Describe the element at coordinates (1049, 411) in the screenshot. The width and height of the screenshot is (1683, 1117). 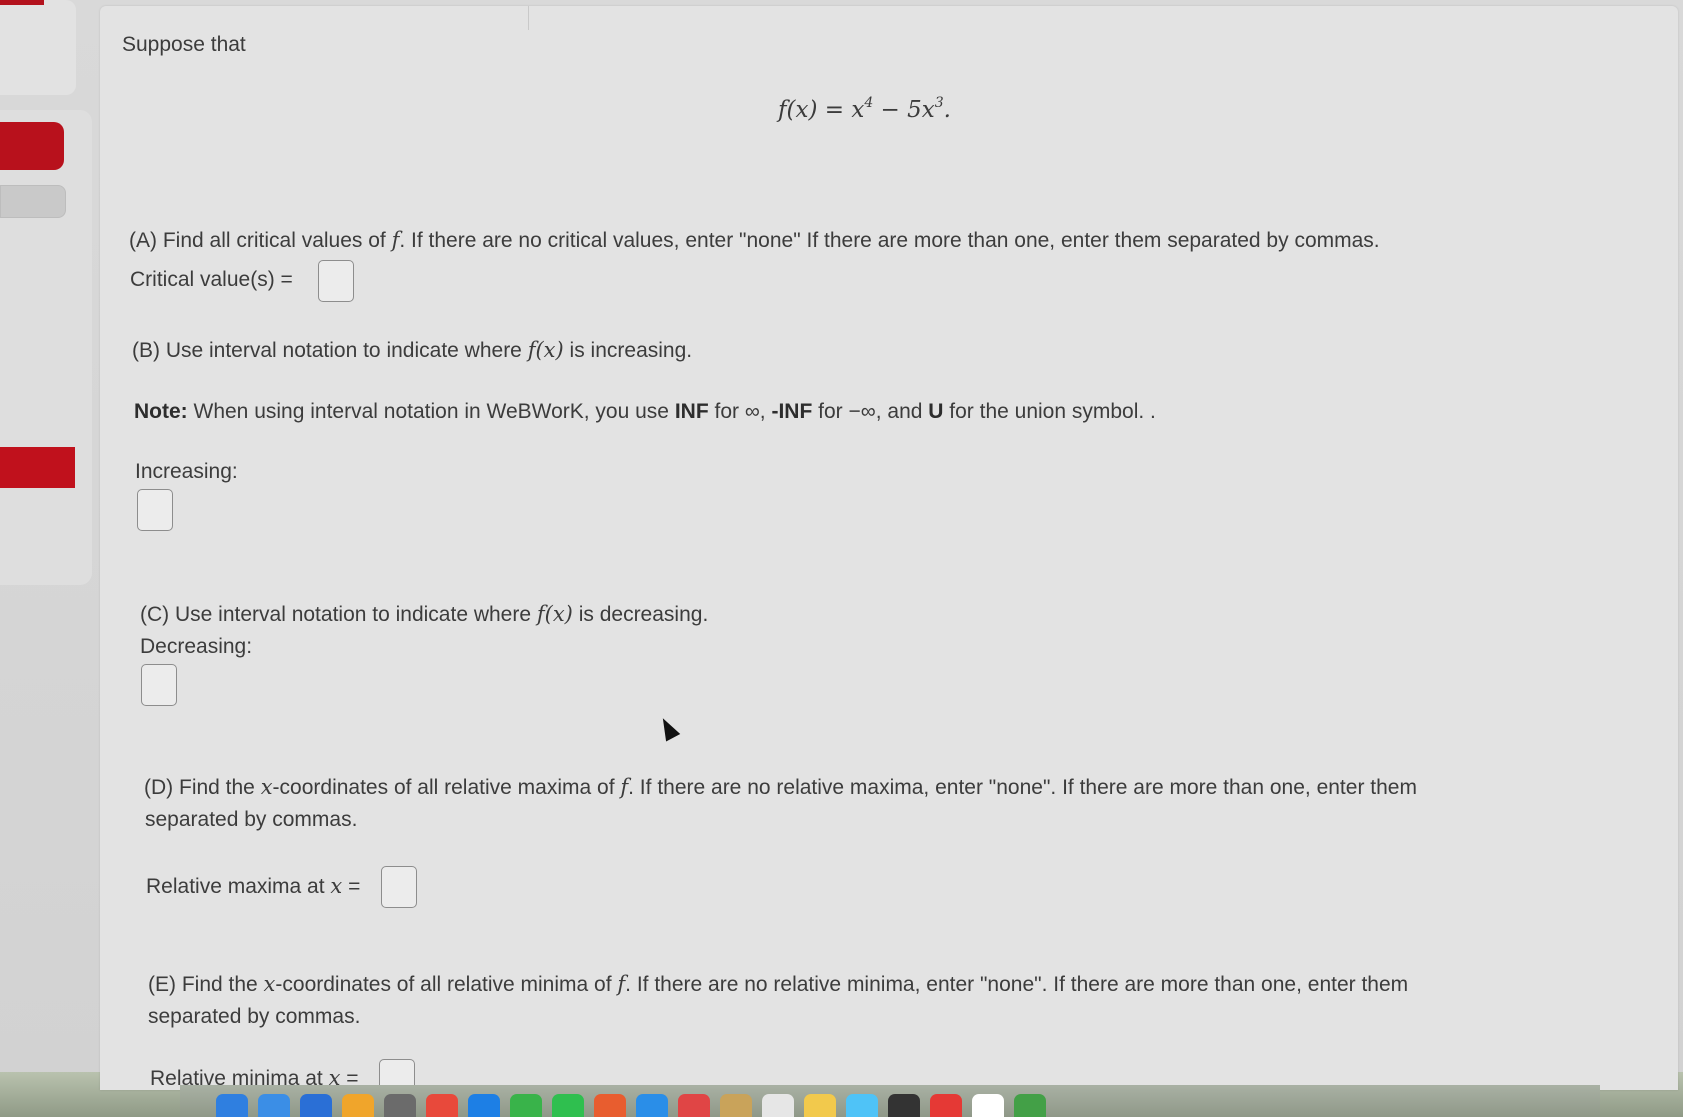
I see `note-text-4: for the union symbol. .` at that location.